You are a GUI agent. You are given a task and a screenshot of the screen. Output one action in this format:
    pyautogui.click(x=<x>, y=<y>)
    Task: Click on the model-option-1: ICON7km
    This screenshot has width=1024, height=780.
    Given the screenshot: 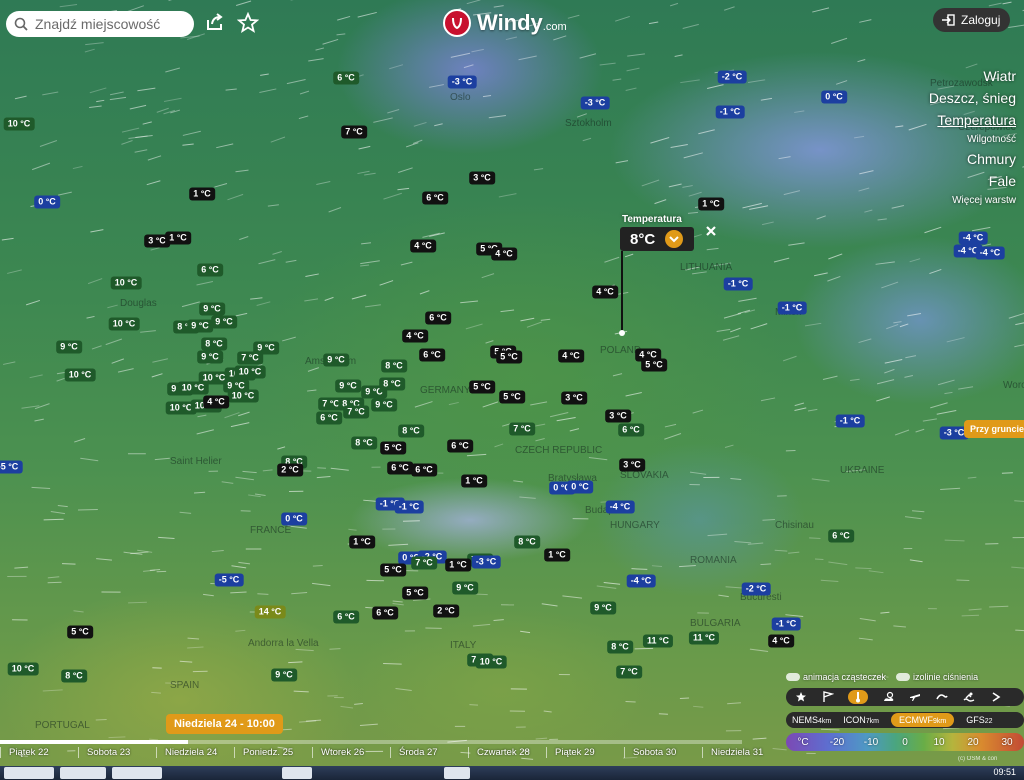 What is the action you would take?
    pyautogui.click(x=861, y=720)
    